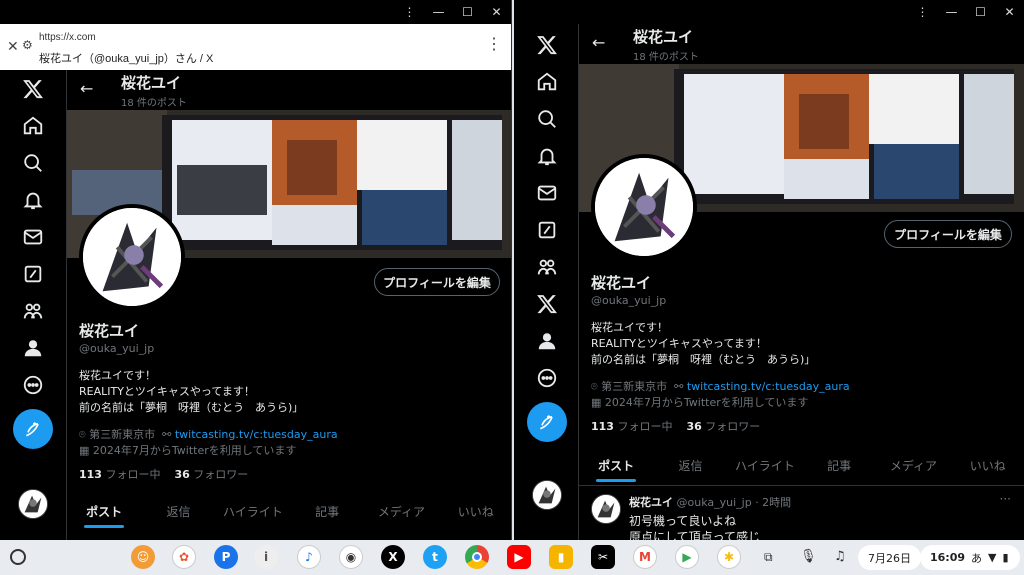  I want to click on x-app-icon: X, so click(393, 557).